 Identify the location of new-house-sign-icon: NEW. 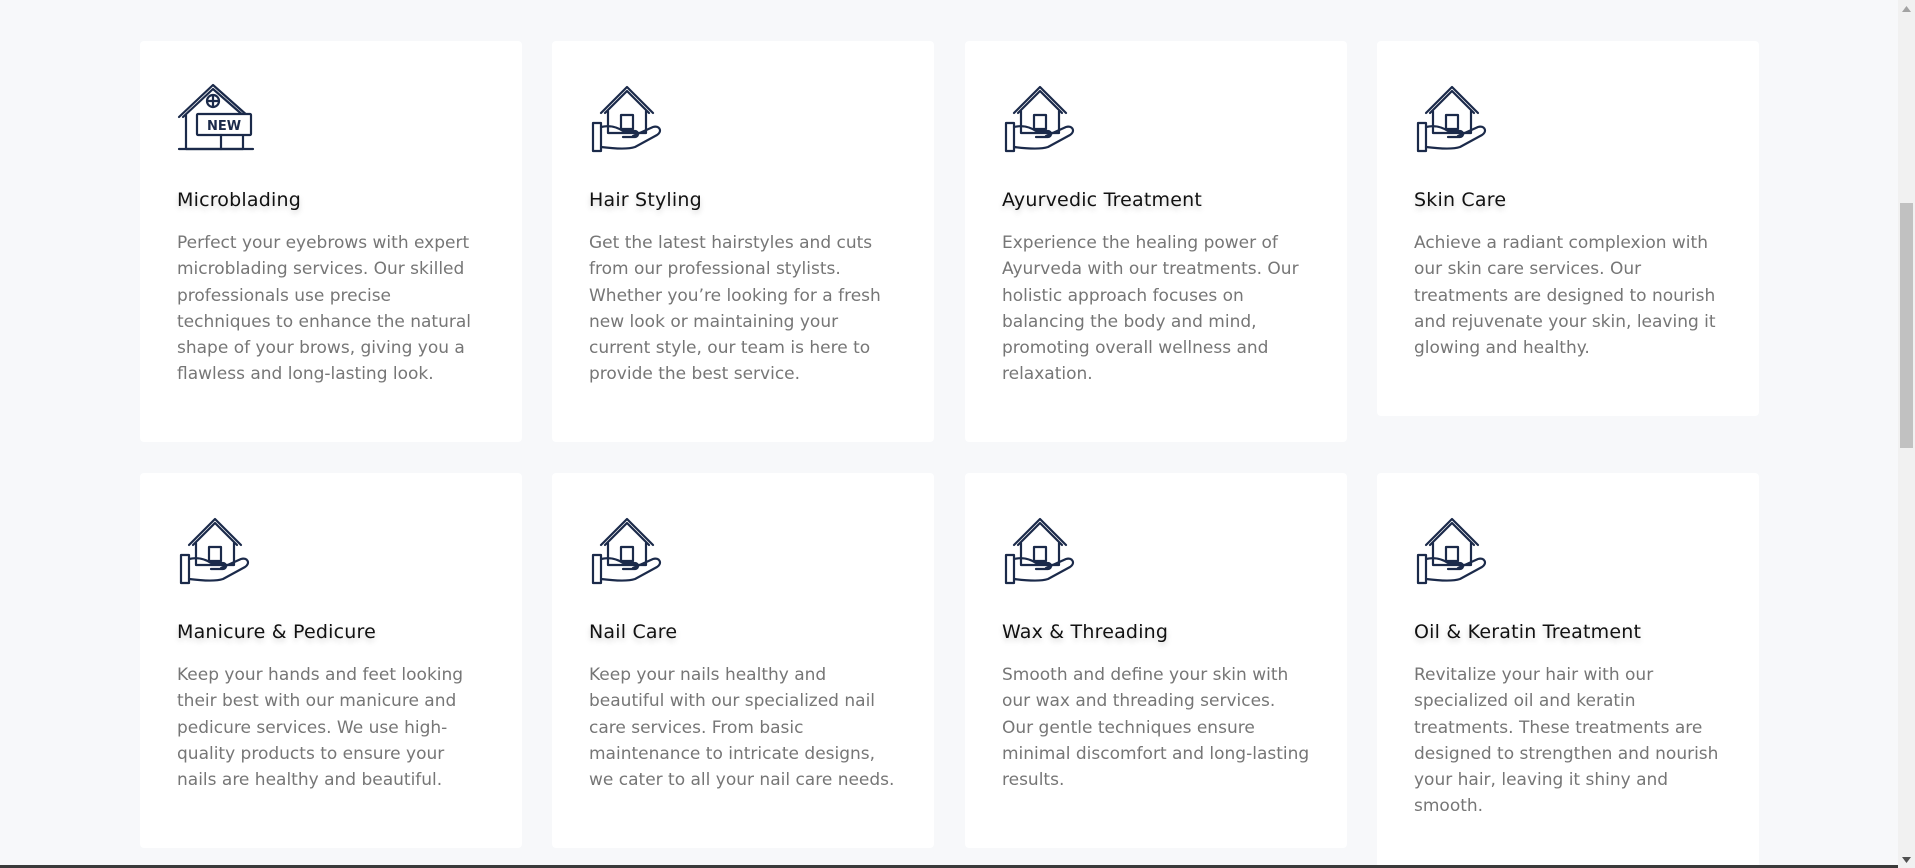
(216, 118).